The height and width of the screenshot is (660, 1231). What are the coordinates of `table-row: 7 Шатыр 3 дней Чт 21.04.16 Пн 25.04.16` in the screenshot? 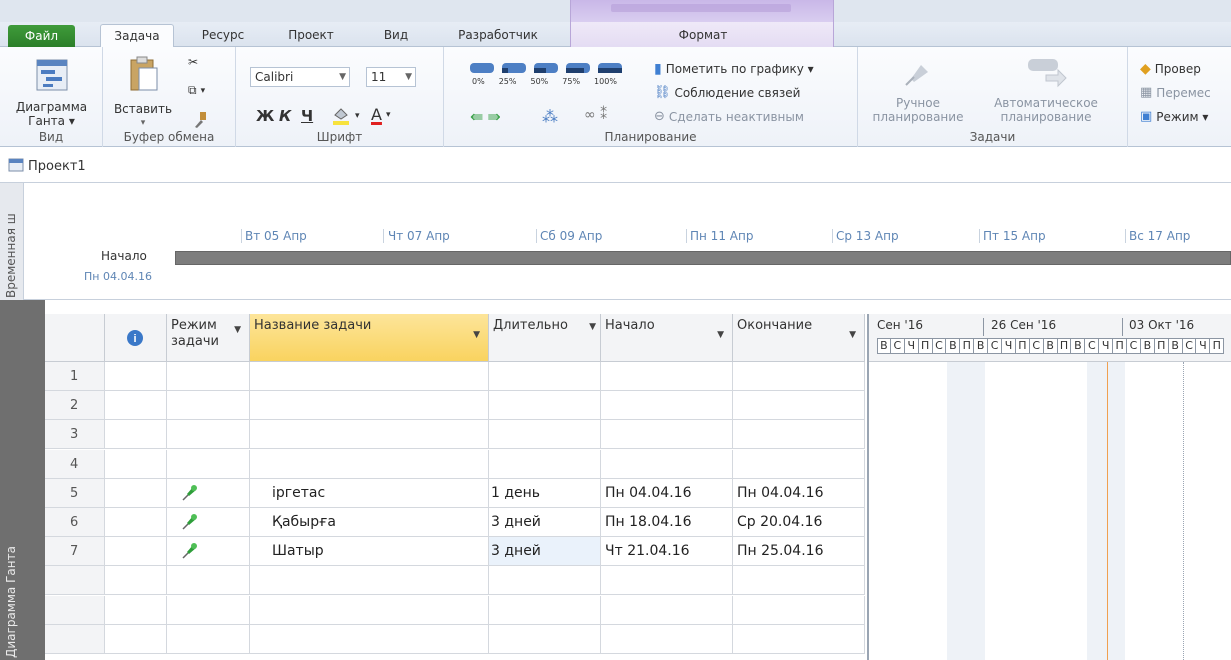 It's located at (455, 552).